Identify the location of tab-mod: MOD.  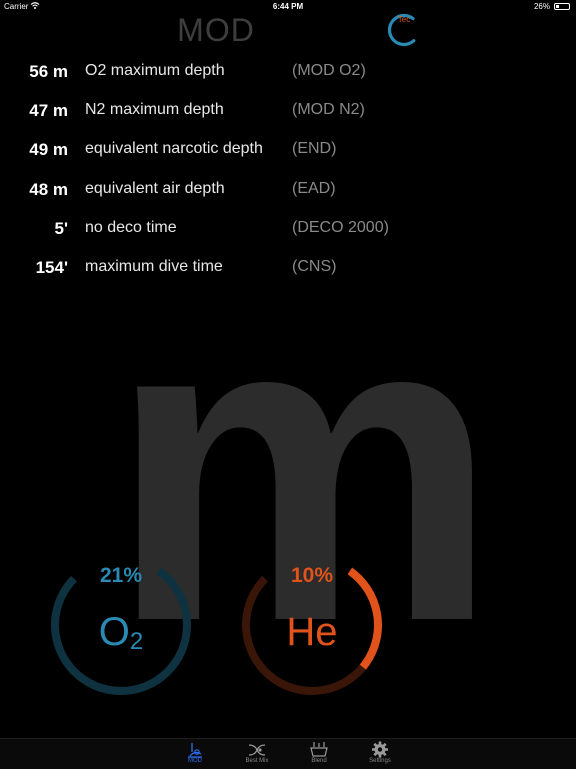
(195, 755).